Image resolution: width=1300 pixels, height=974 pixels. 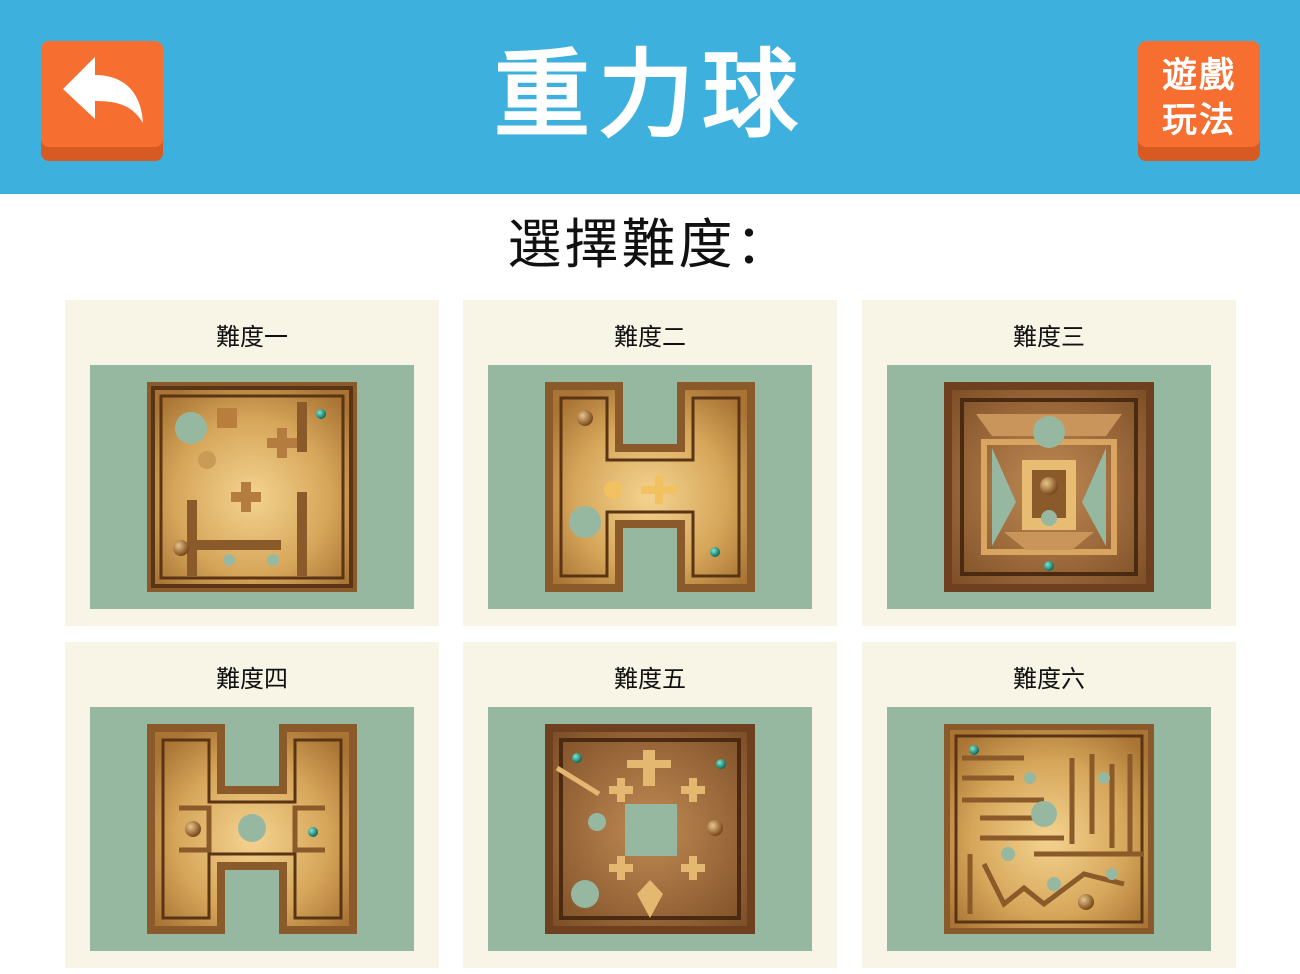 I want to click on level-card-6: 難度六, so click(x=1049, y=805).